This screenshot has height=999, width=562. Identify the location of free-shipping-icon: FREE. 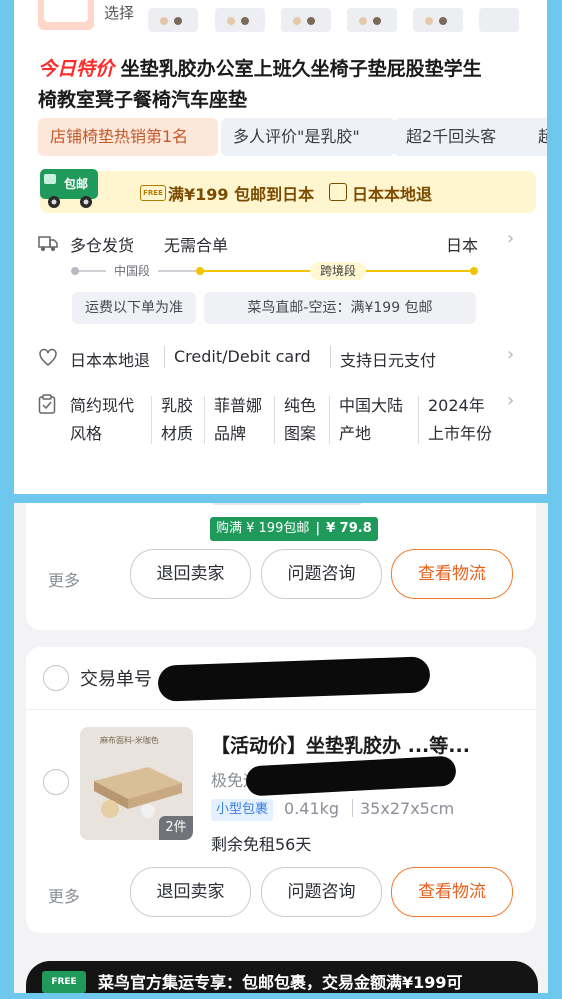
(64, 982).